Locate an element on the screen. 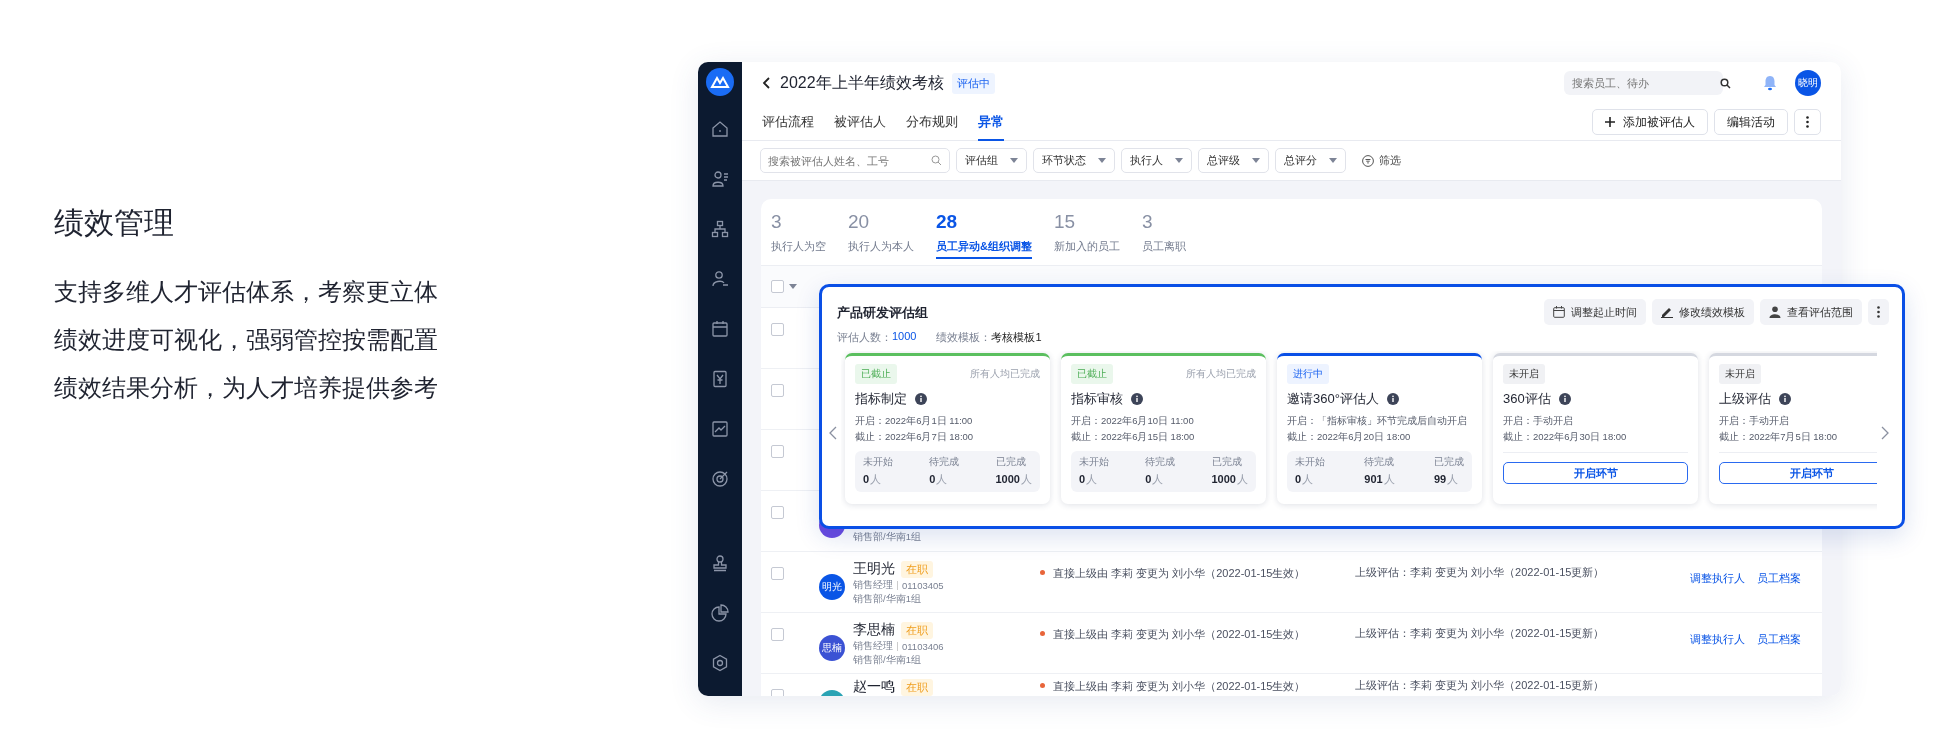  deadline-text: 截止：2022年6月7日 18:00 is located at coordinates (915, 437).